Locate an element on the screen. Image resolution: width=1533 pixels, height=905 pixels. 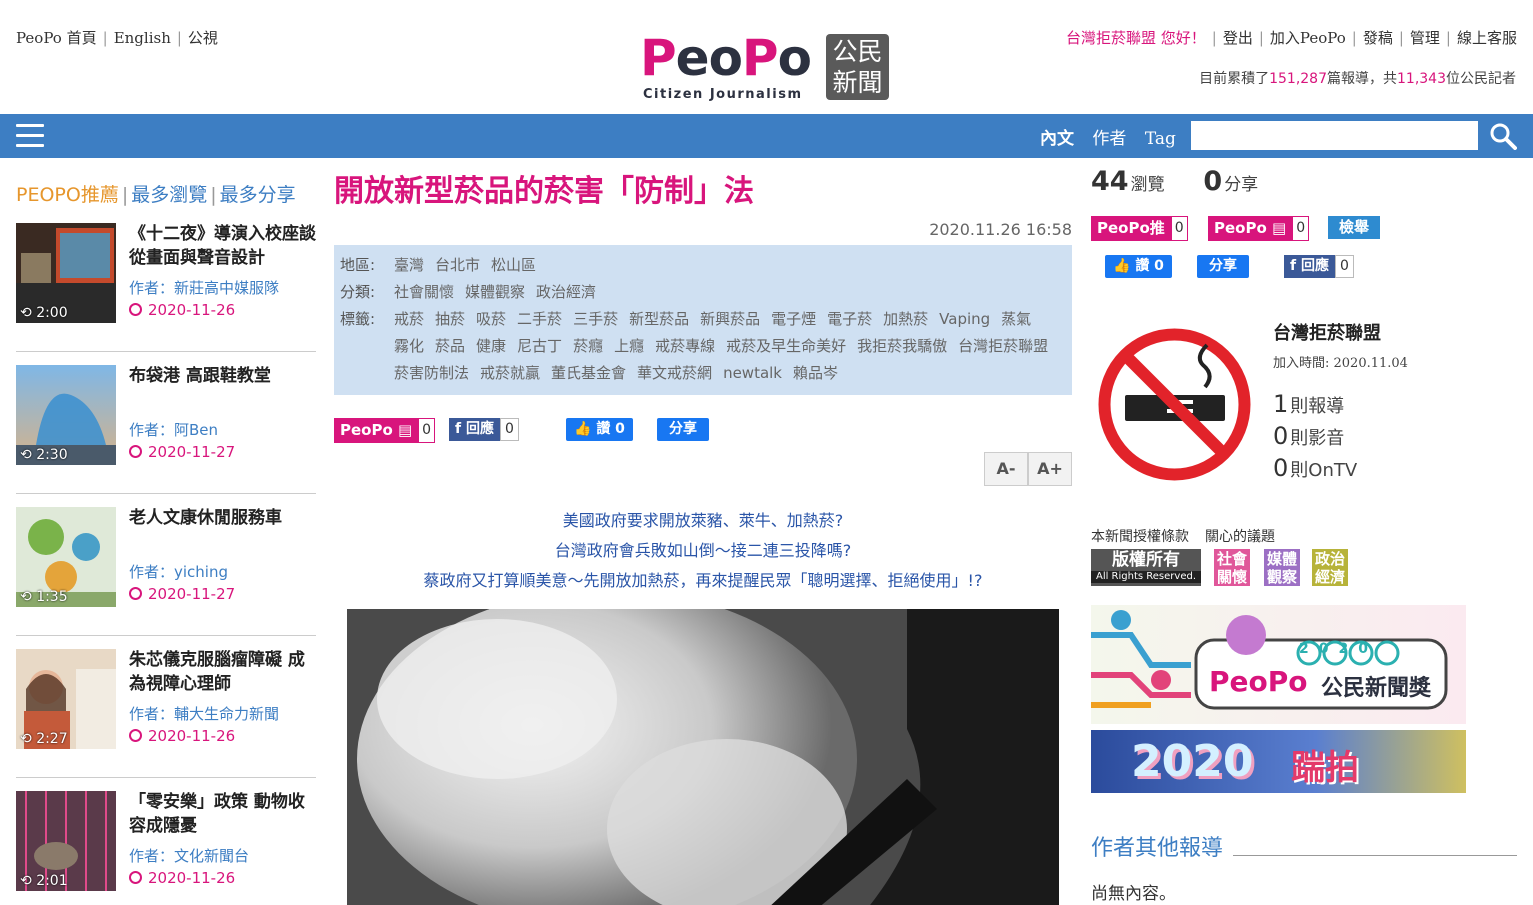
logout-link: 登出 is located at coordinates (1238, 38).